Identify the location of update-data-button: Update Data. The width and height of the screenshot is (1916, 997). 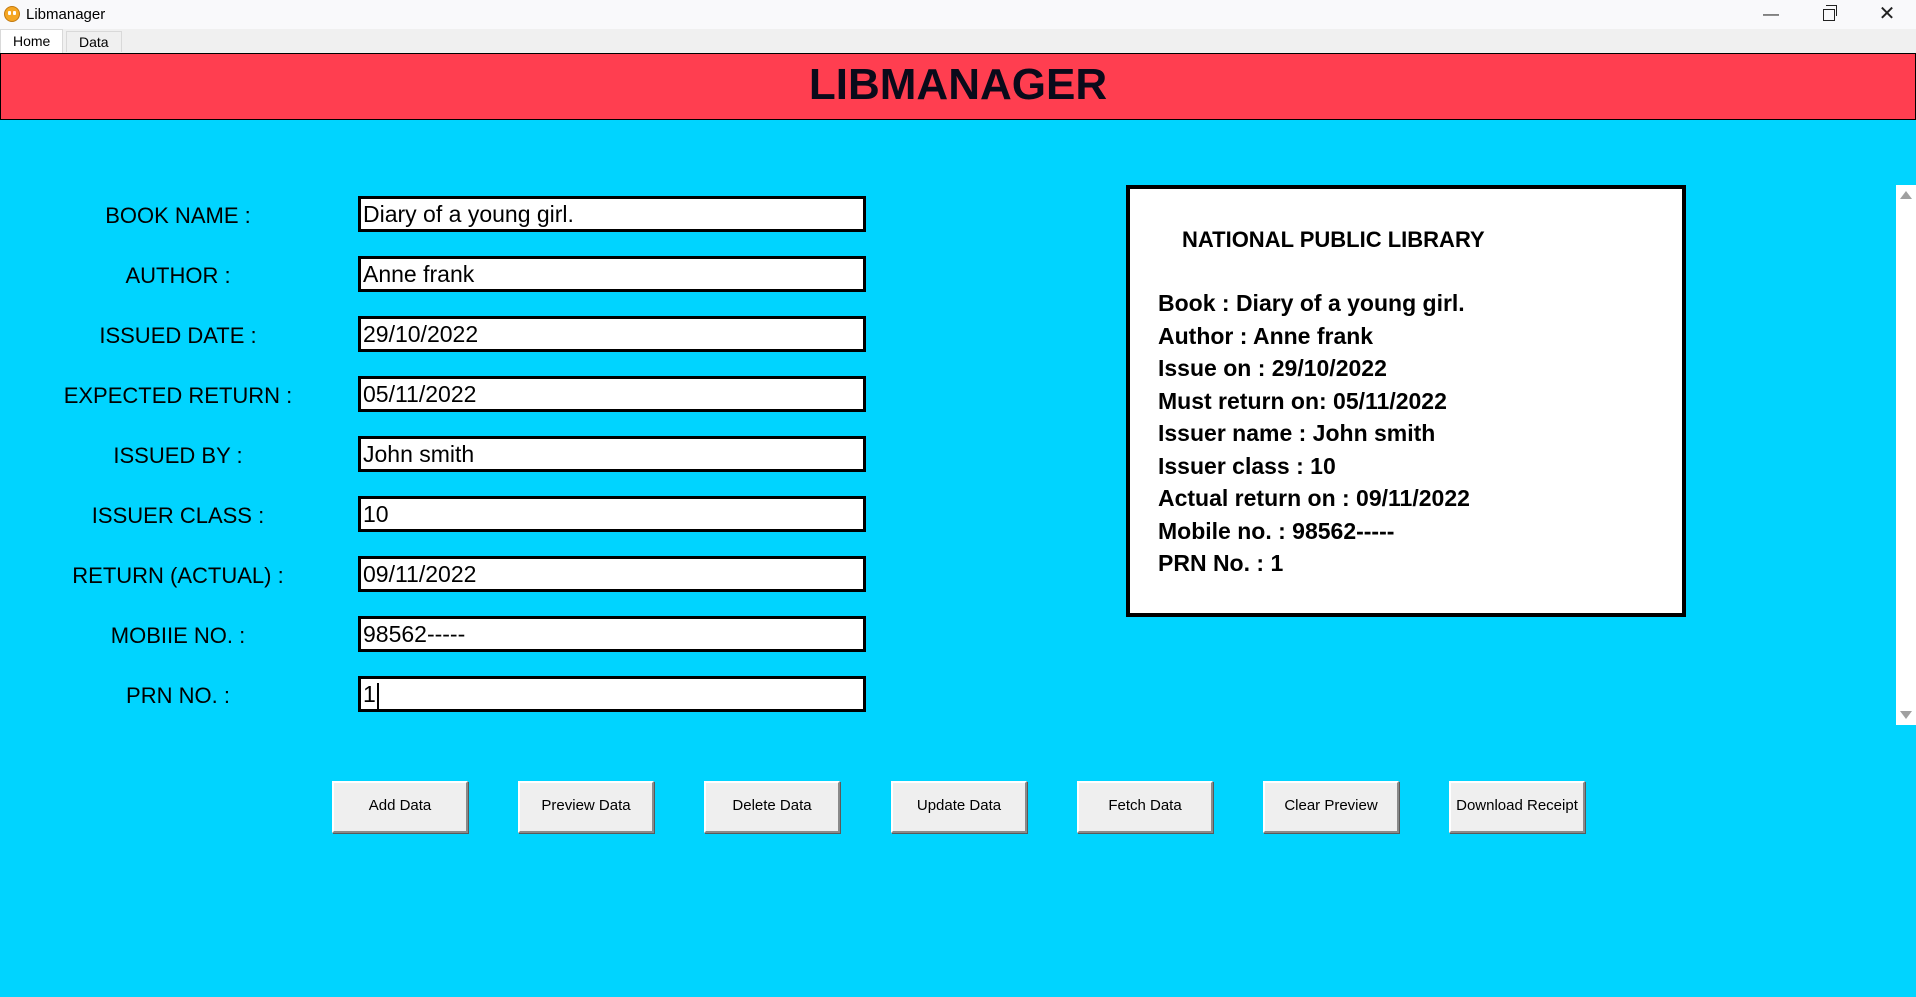
(959, 807).